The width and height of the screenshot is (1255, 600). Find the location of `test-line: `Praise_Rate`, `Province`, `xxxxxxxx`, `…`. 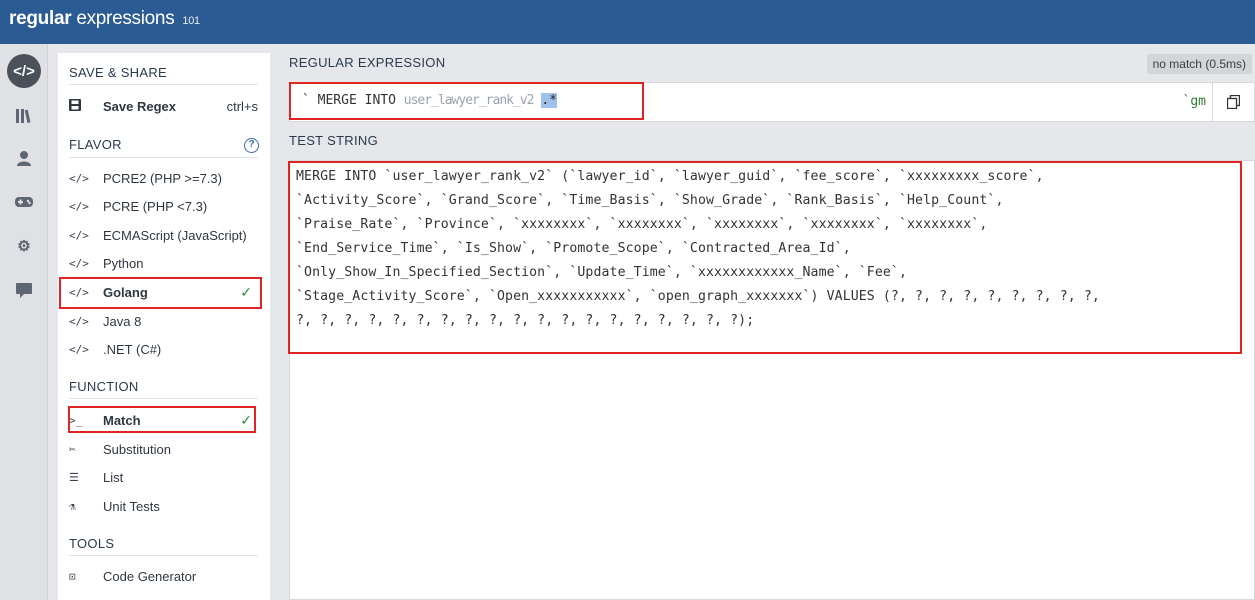

test-line: `Praise_Rate`, `Province`, `xxxxxxxx`, `… is located at coordinates (642, 224).